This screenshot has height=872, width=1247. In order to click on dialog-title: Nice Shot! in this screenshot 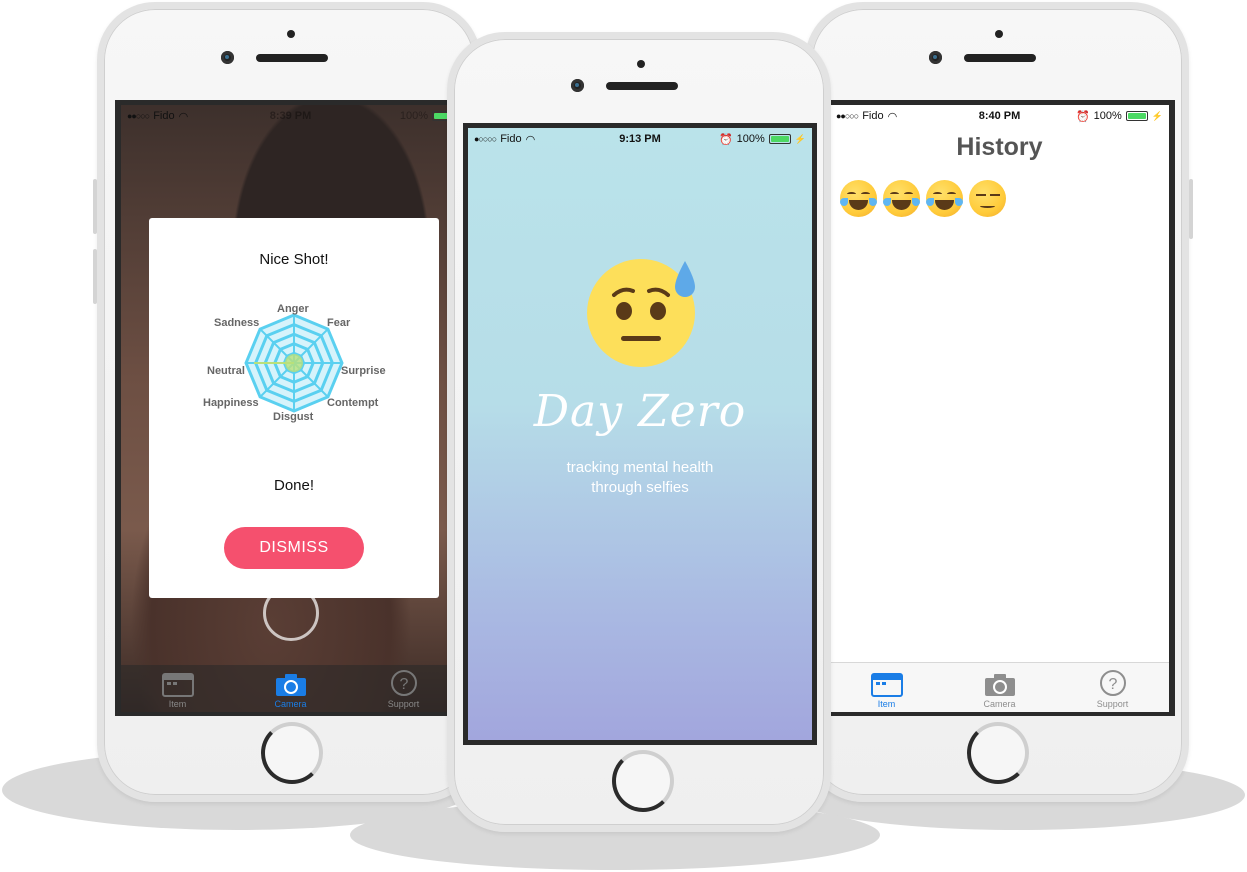, I will do `click(294, 259)`.